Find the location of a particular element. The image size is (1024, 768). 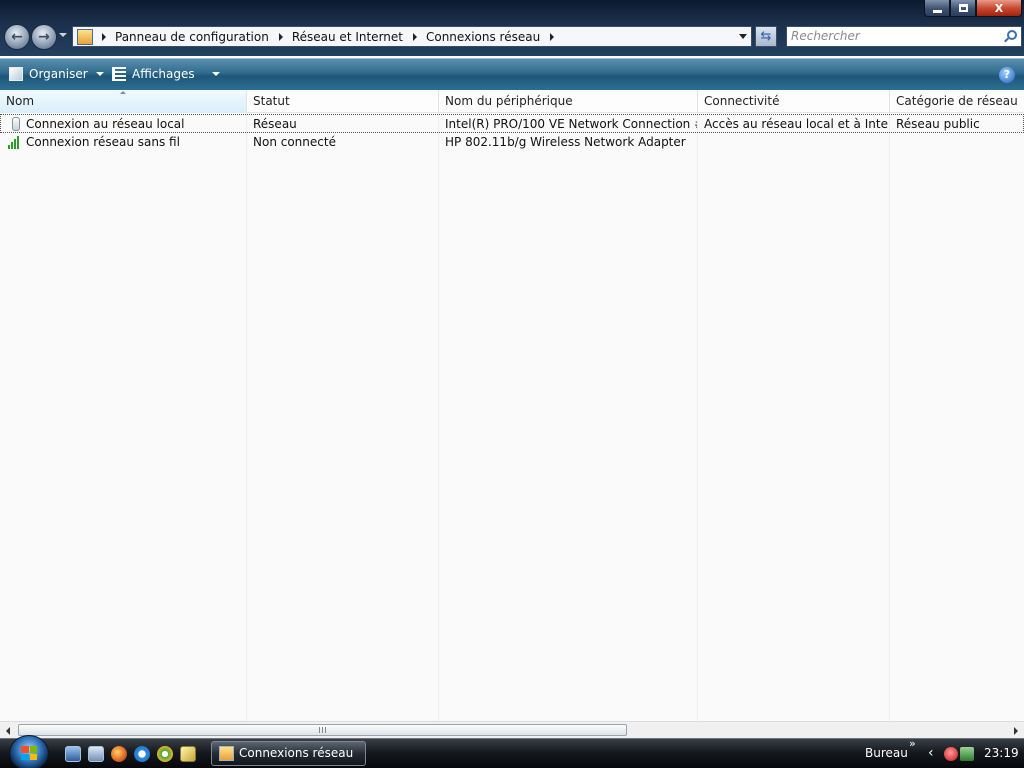

views-button: Affichages is located at coordinates (166, 74).